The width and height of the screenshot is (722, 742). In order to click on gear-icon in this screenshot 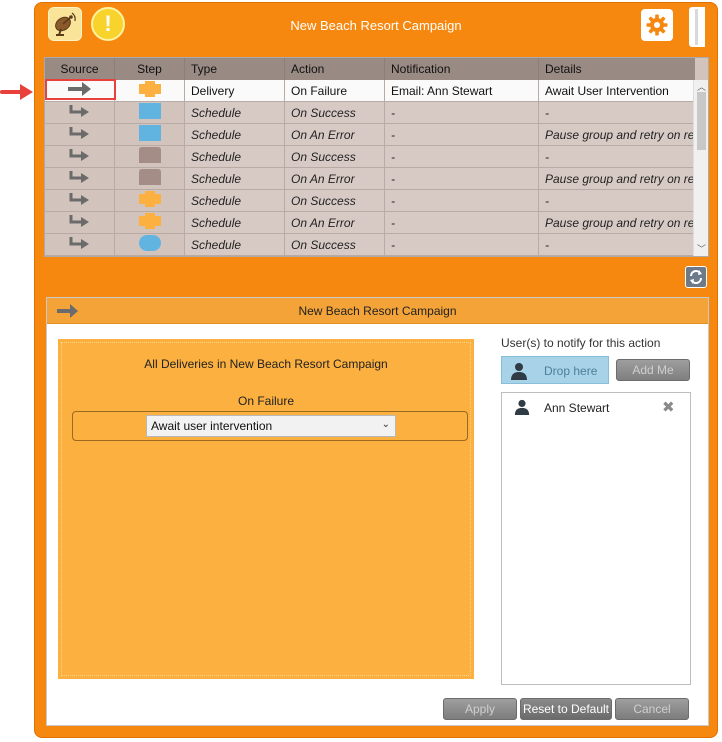, I will do `click(657, 25)`.